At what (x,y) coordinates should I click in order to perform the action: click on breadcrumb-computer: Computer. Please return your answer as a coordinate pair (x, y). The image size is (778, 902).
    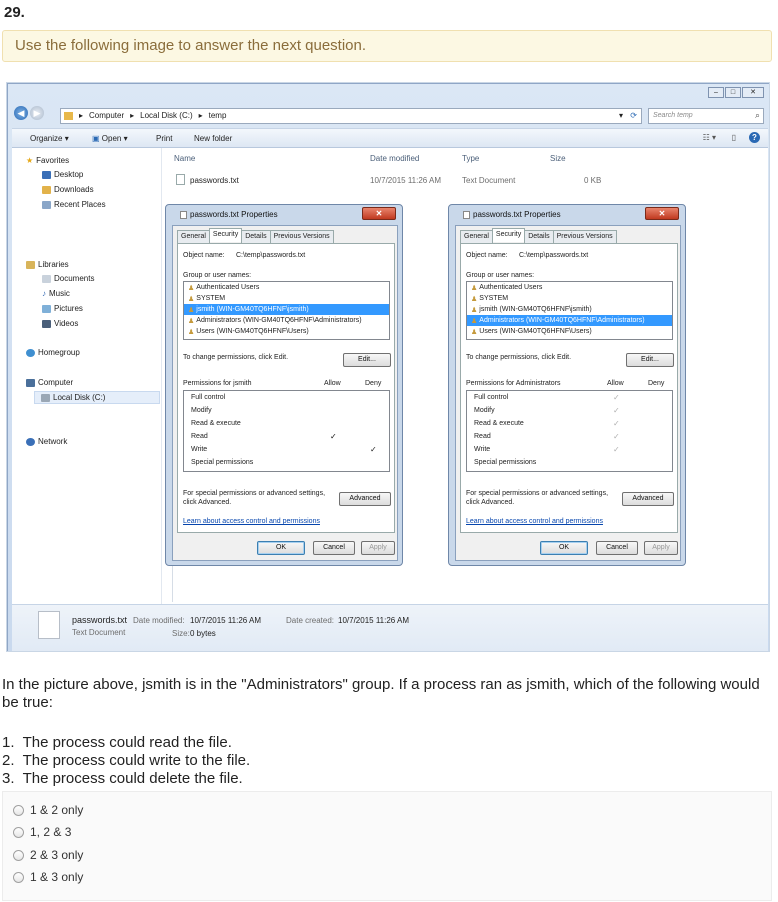
    Looking at the image, I should click on (106, 115).